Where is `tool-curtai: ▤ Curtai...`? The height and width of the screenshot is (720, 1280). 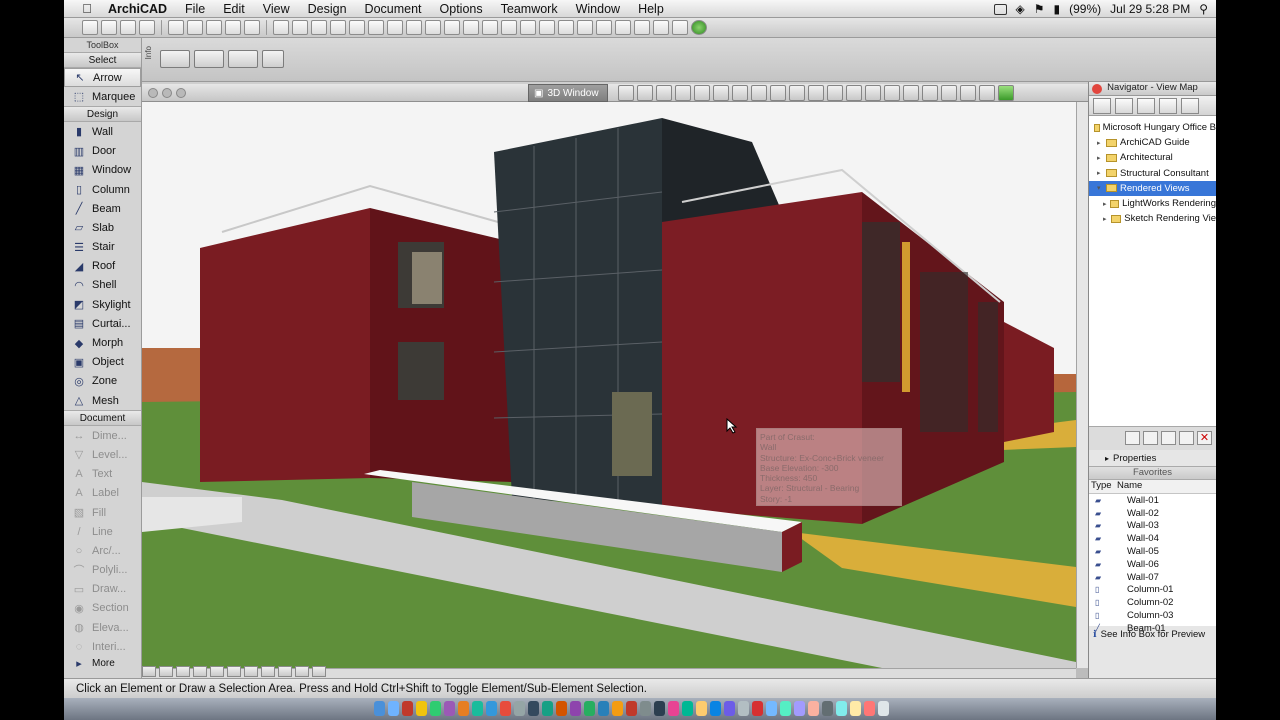
tool-curtai: ▤ Curtai... is located at coordinates (102, 323).